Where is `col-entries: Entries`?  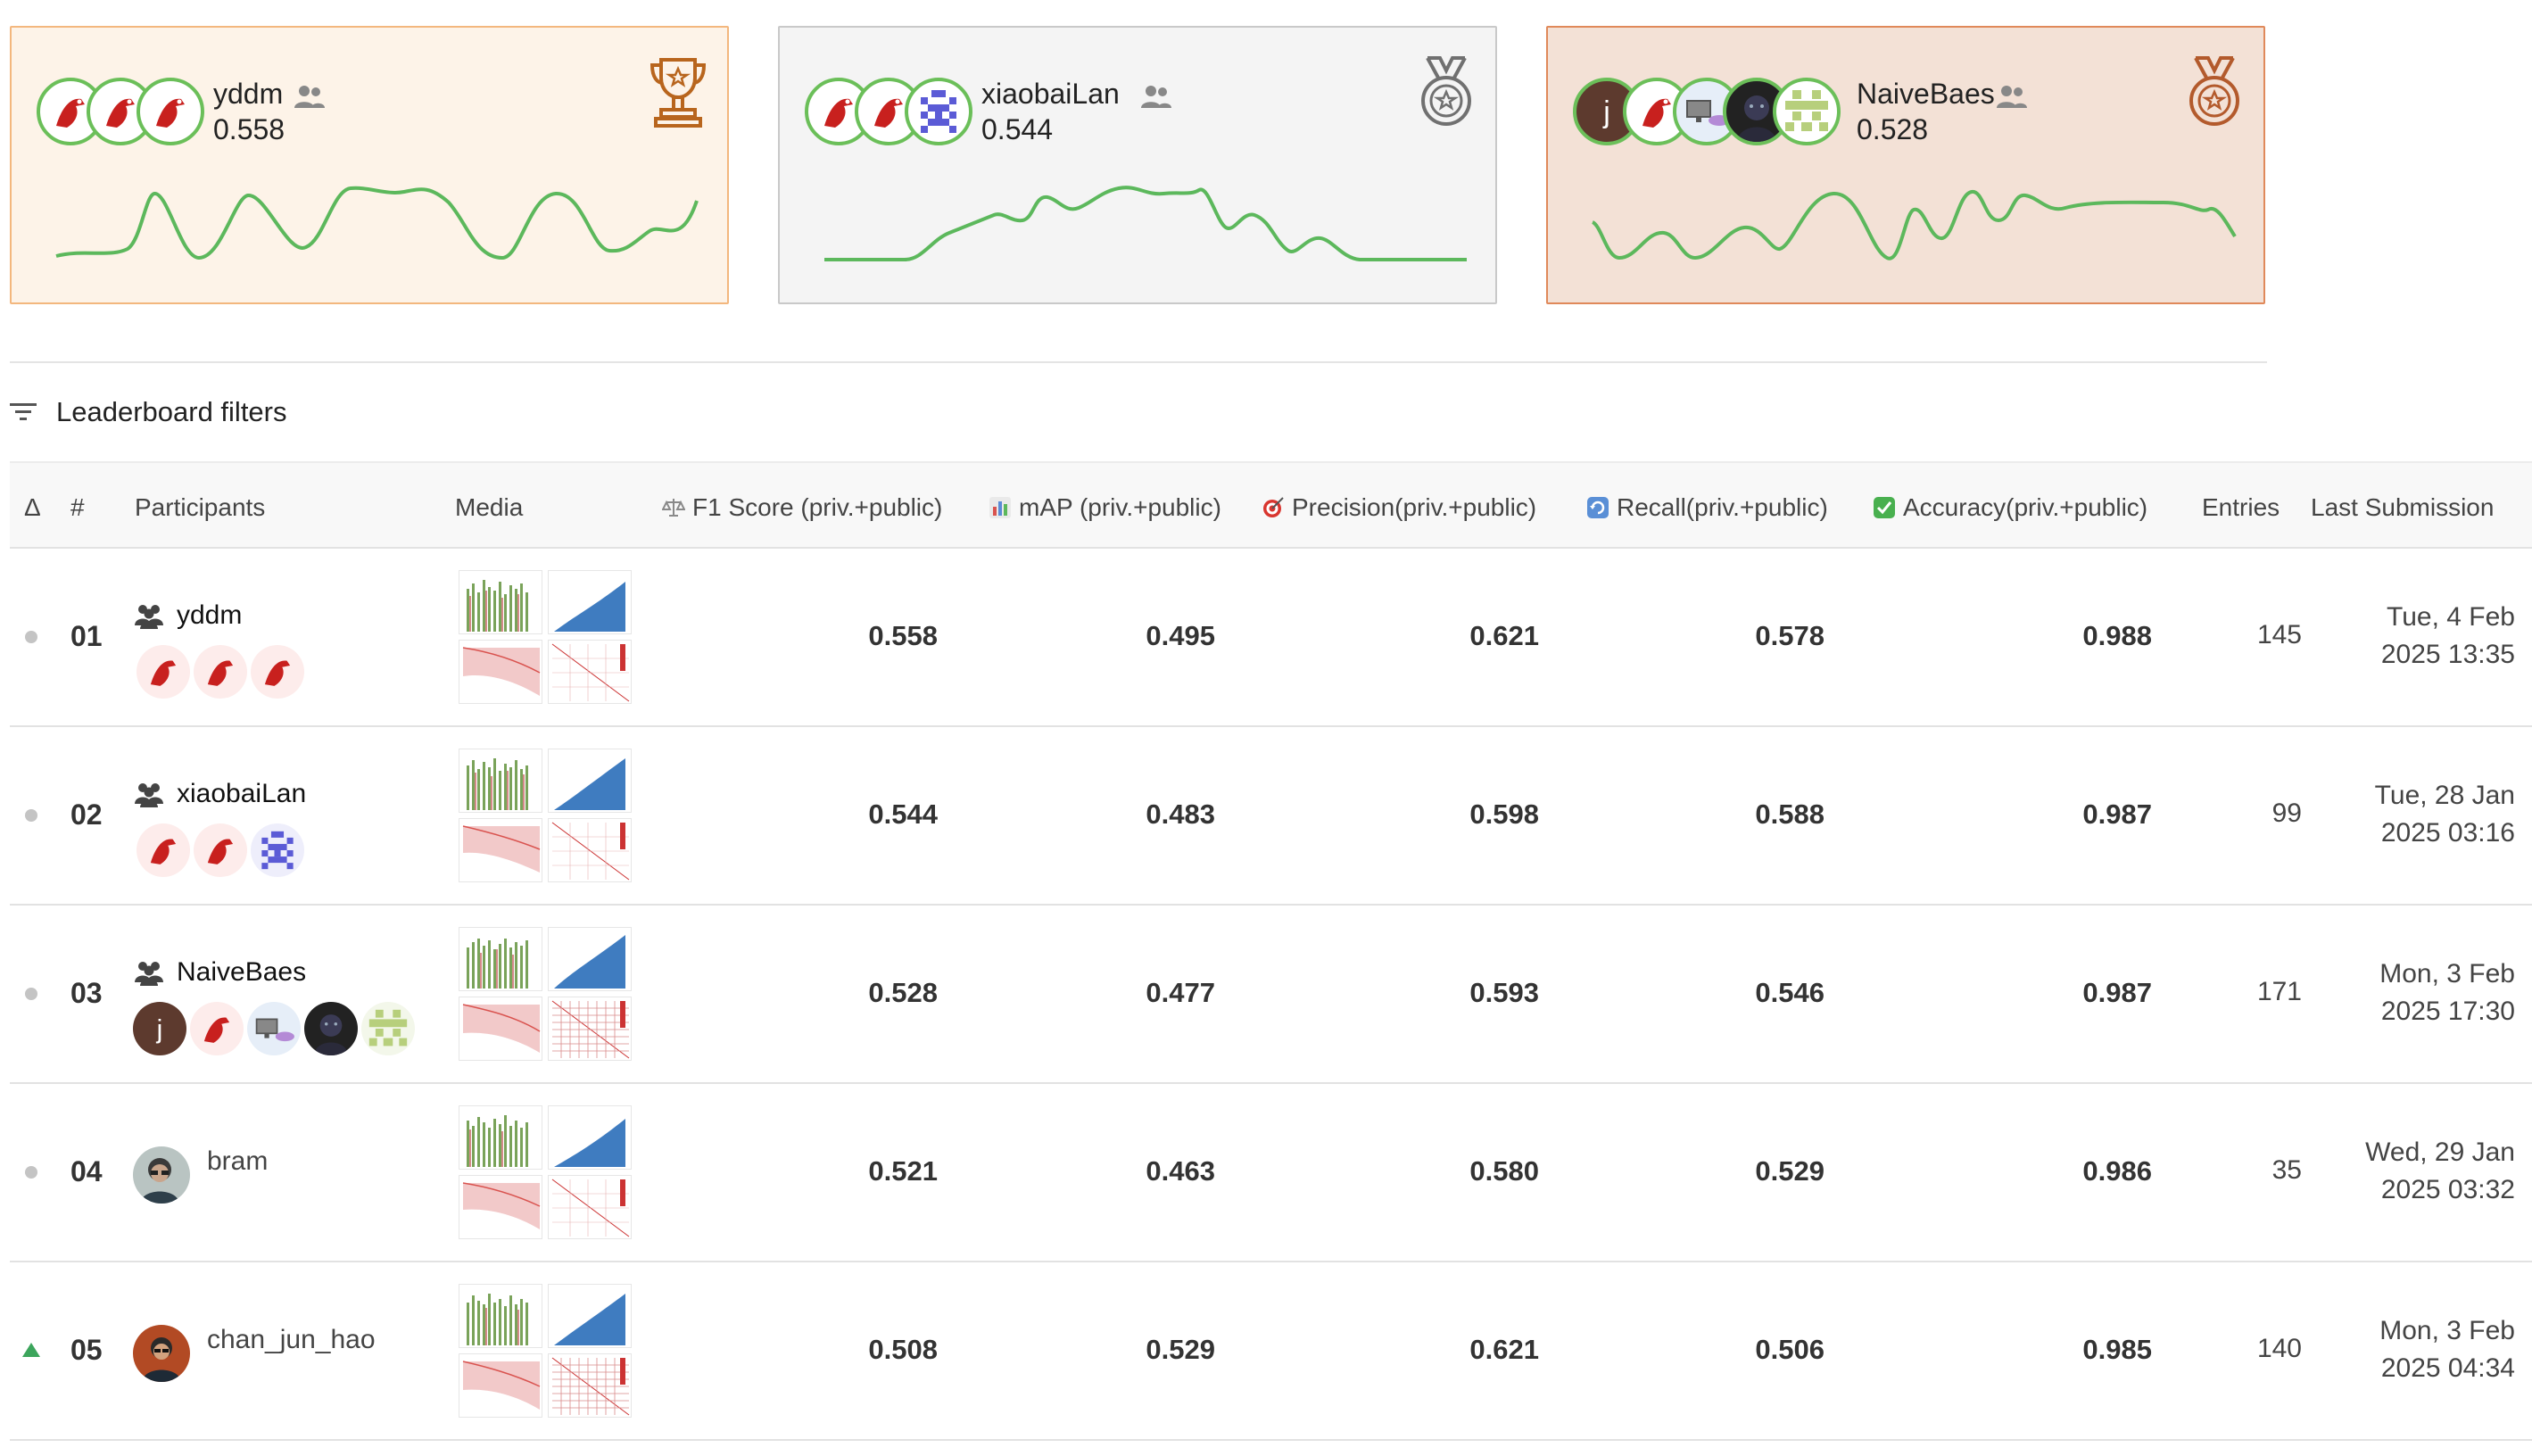 col-entries: Entries is located at coordinates (2241, 507).